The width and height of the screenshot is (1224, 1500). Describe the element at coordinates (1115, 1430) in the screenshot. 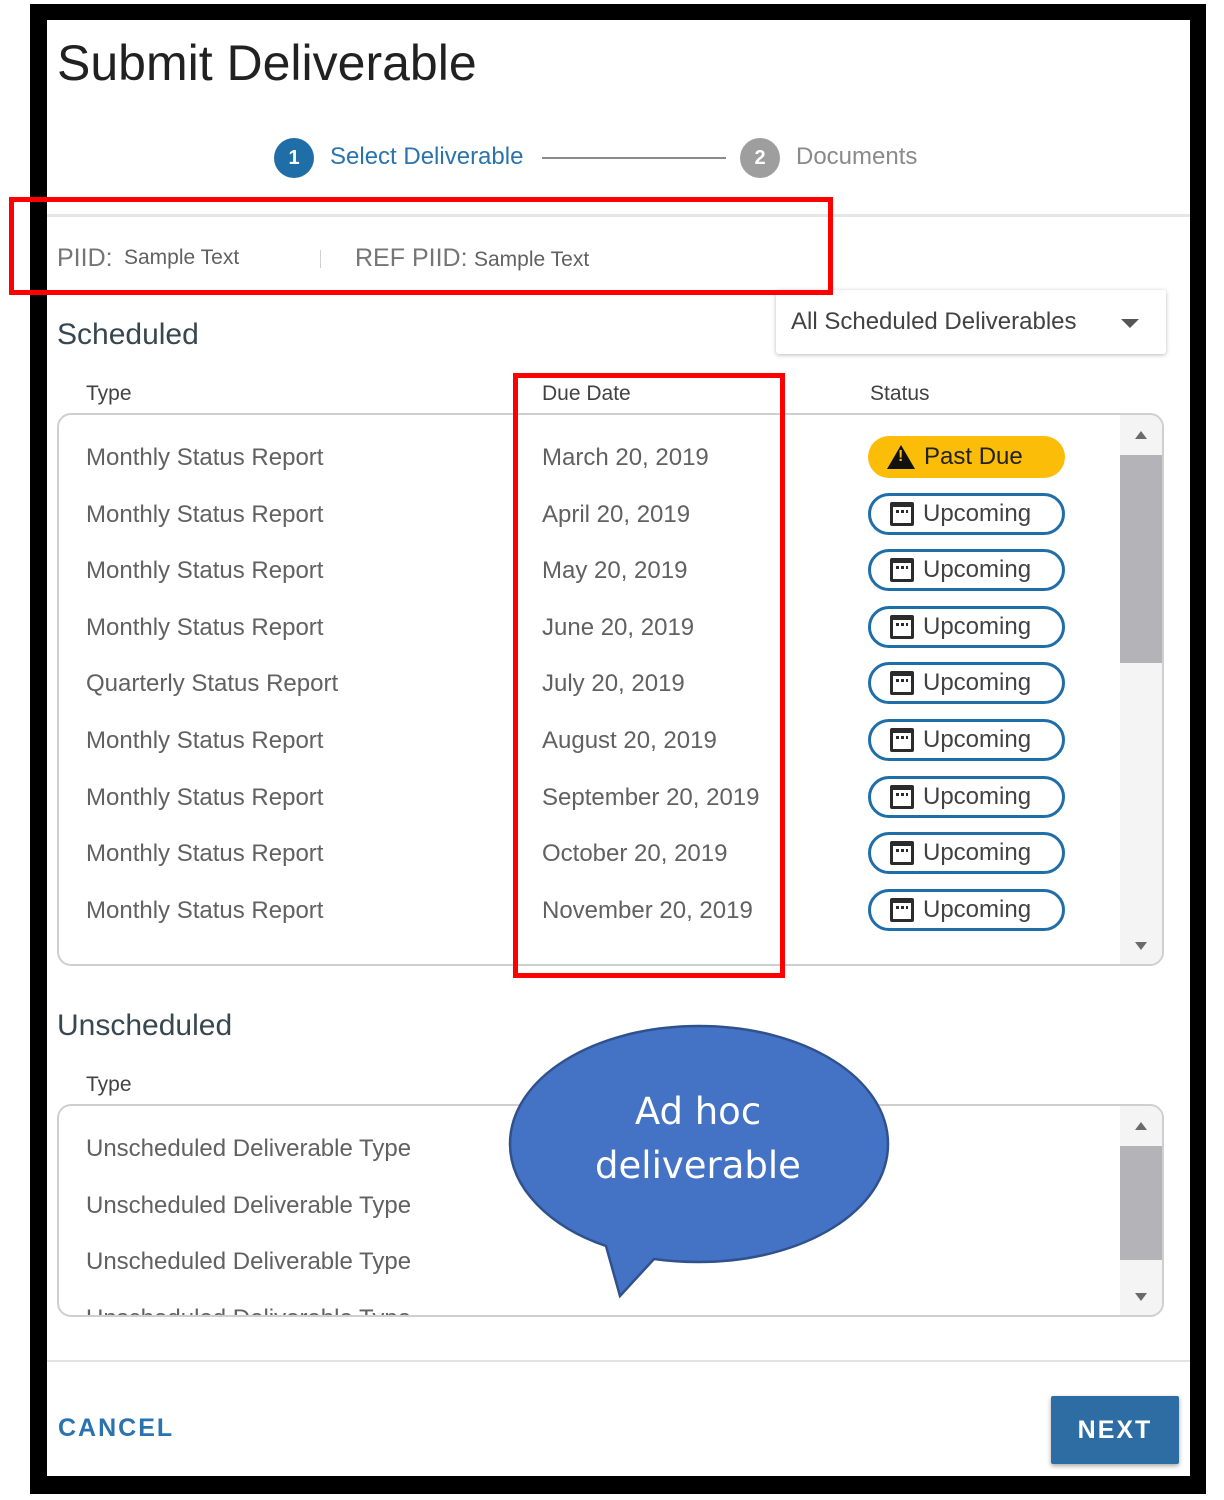

I see `next-button: NEXT` at that location.